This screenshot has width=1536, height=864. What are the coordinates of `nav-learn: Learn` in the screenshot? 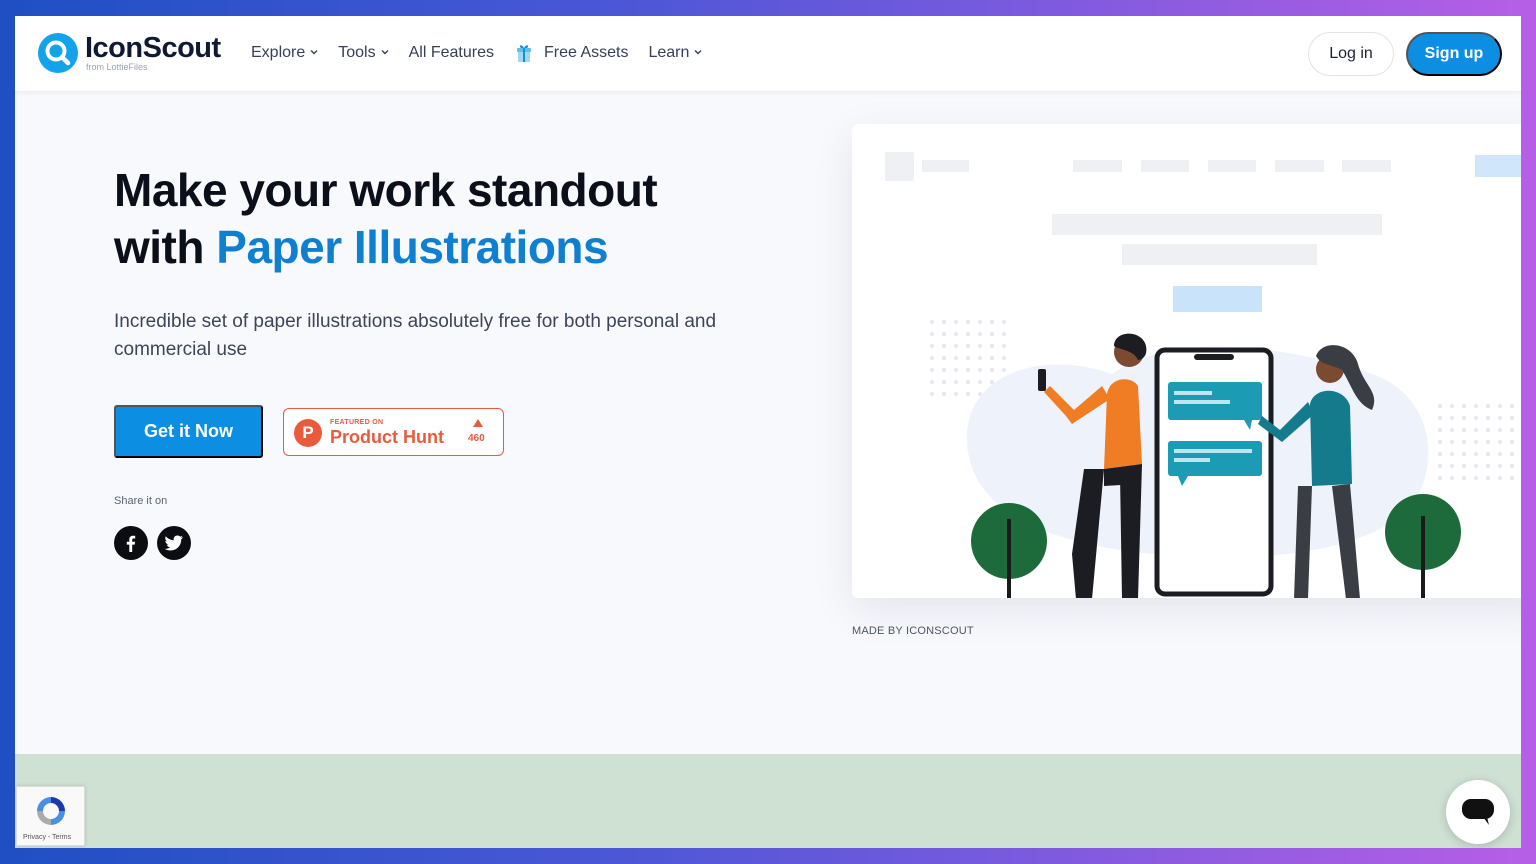 It's located at (675, 53).